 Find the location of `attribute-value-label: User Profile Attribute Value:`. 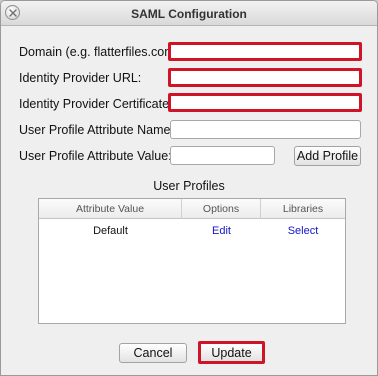

attribute-value-label: User Profile Attribute Value: is located at coordinates (95, 156).